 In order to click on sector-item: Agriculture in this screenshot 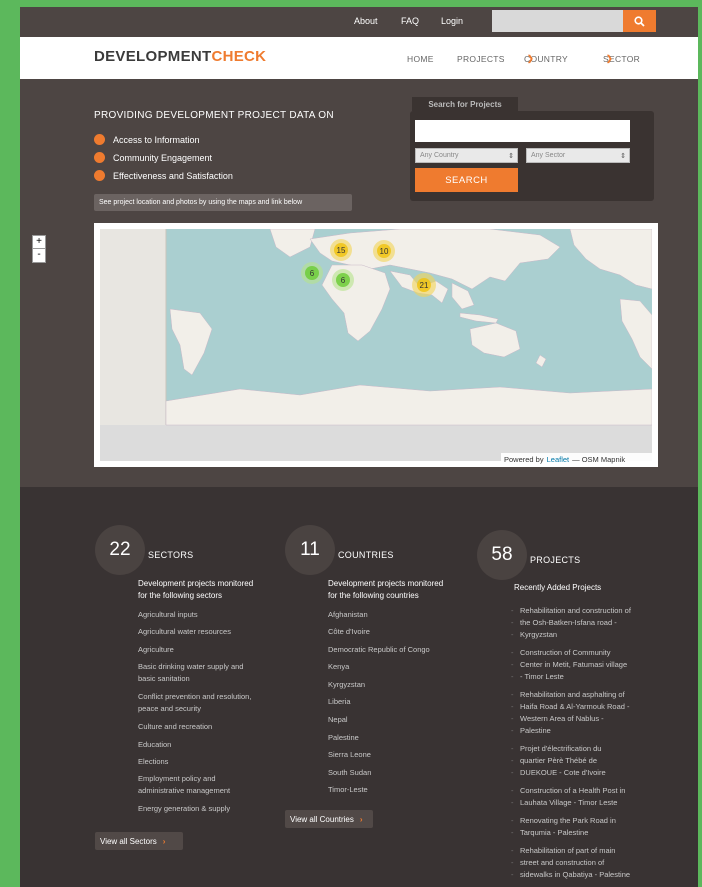, I will do `click(156, 649)`.